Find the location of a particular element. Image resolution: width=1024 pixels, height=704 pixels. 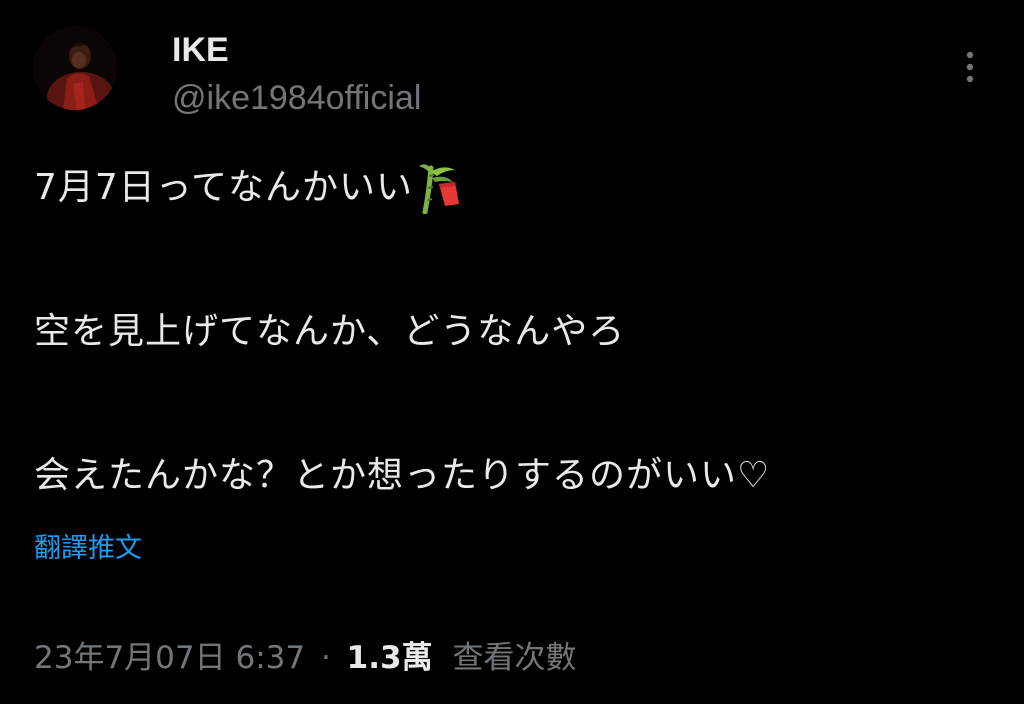

tweet-line-3: 会えたんかな？とか想ったりするのがいい♡ is located at coordinates (402, 475).